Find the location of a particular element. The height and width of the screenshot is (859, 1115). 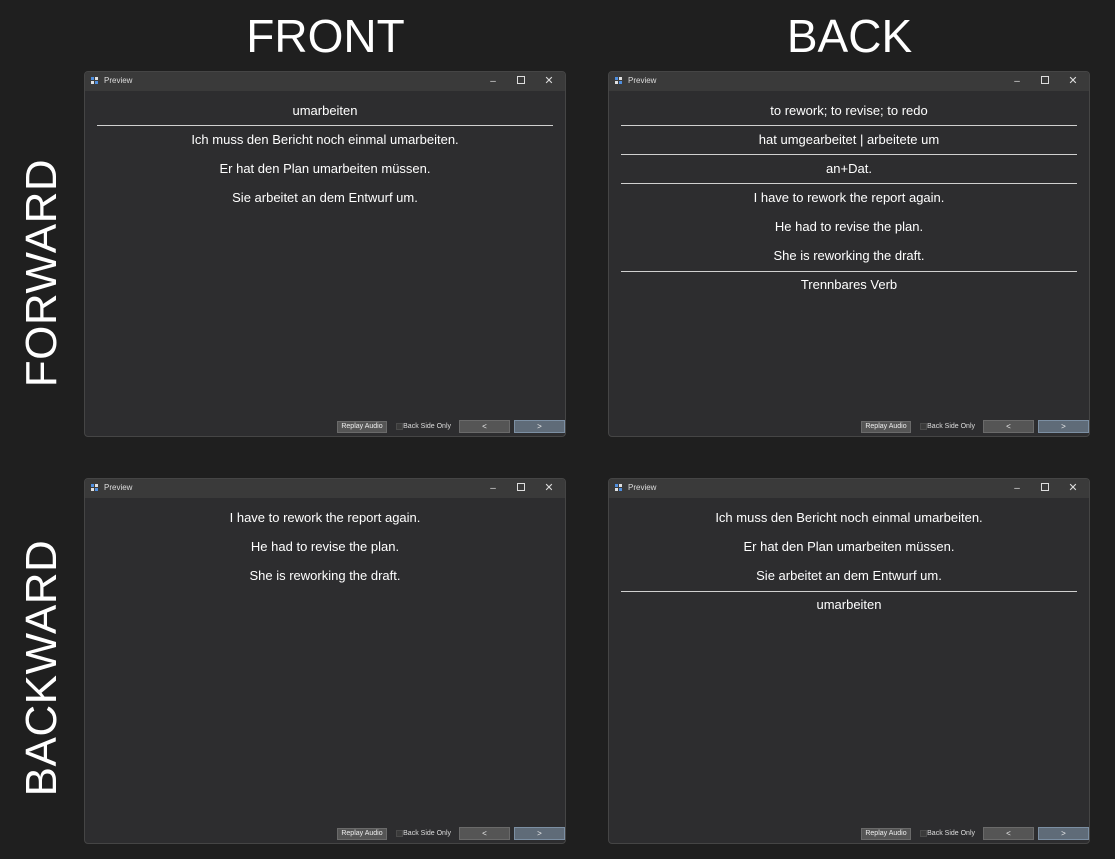

front-column-heading: FRONT is located at coordinates (325, 36).